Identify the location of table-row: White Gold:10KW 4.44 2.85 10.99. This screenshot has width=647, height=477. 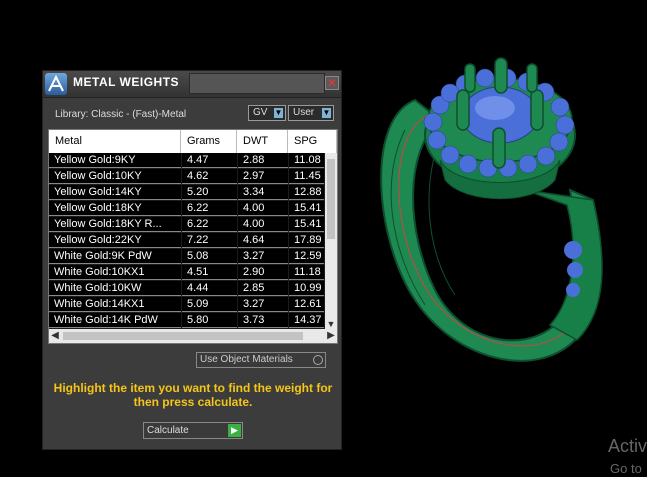
(186, 289).